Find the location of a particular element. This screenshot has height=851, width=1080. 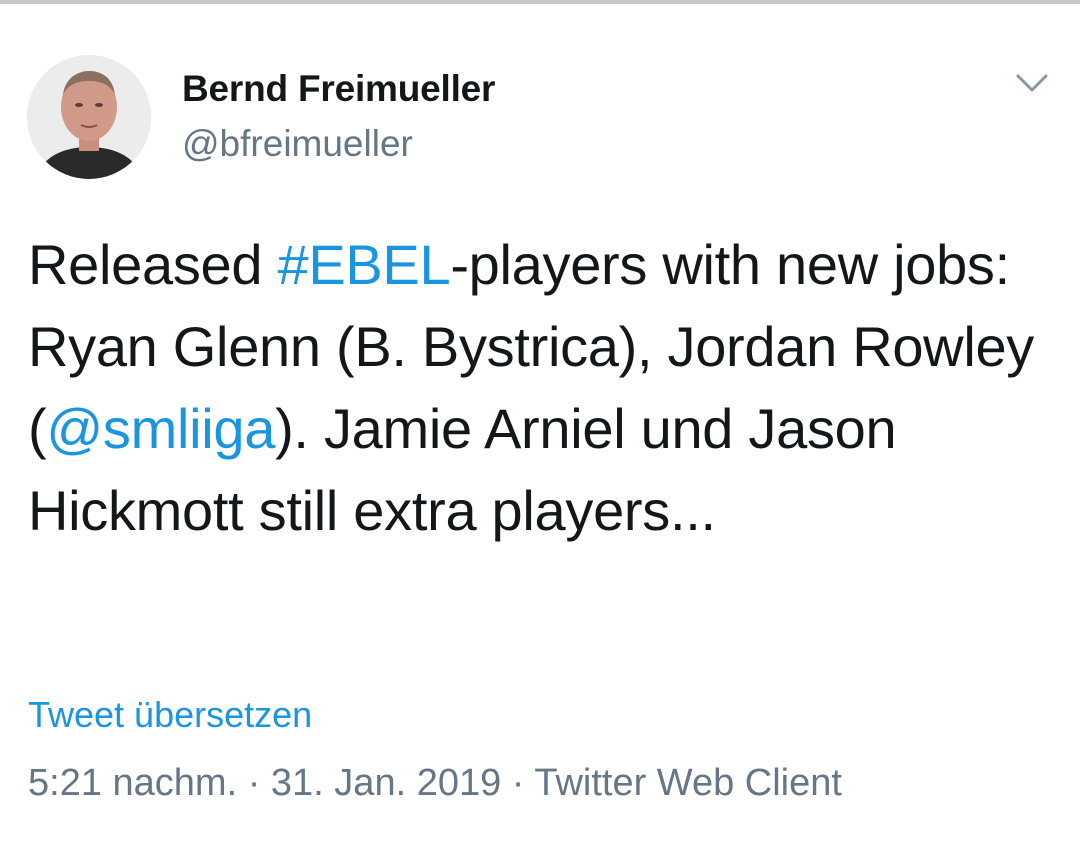

hashtag-link: #EBEL is located at coordinates (363, 264).